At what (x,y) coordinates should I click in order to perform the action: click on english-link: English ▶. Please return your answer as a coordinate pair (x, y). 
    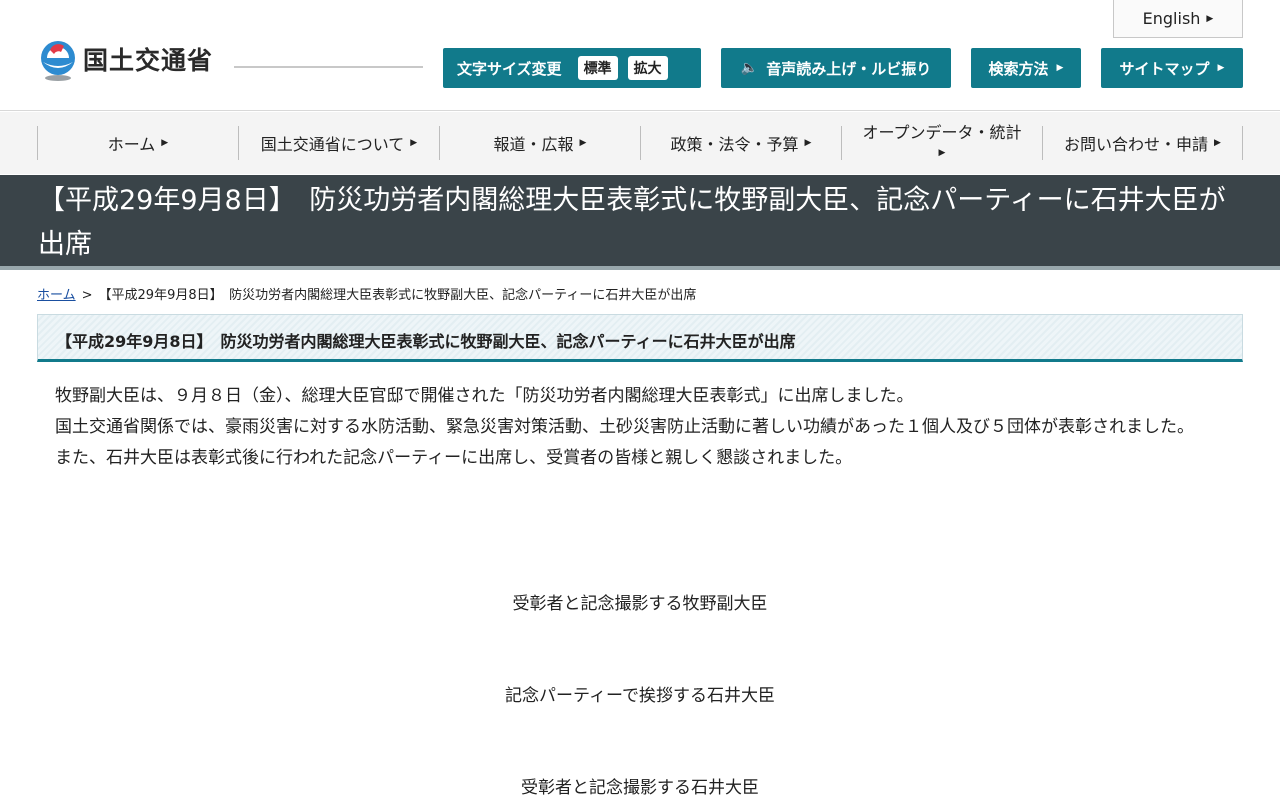
    Looking at the image, I should click on (1178, 19).